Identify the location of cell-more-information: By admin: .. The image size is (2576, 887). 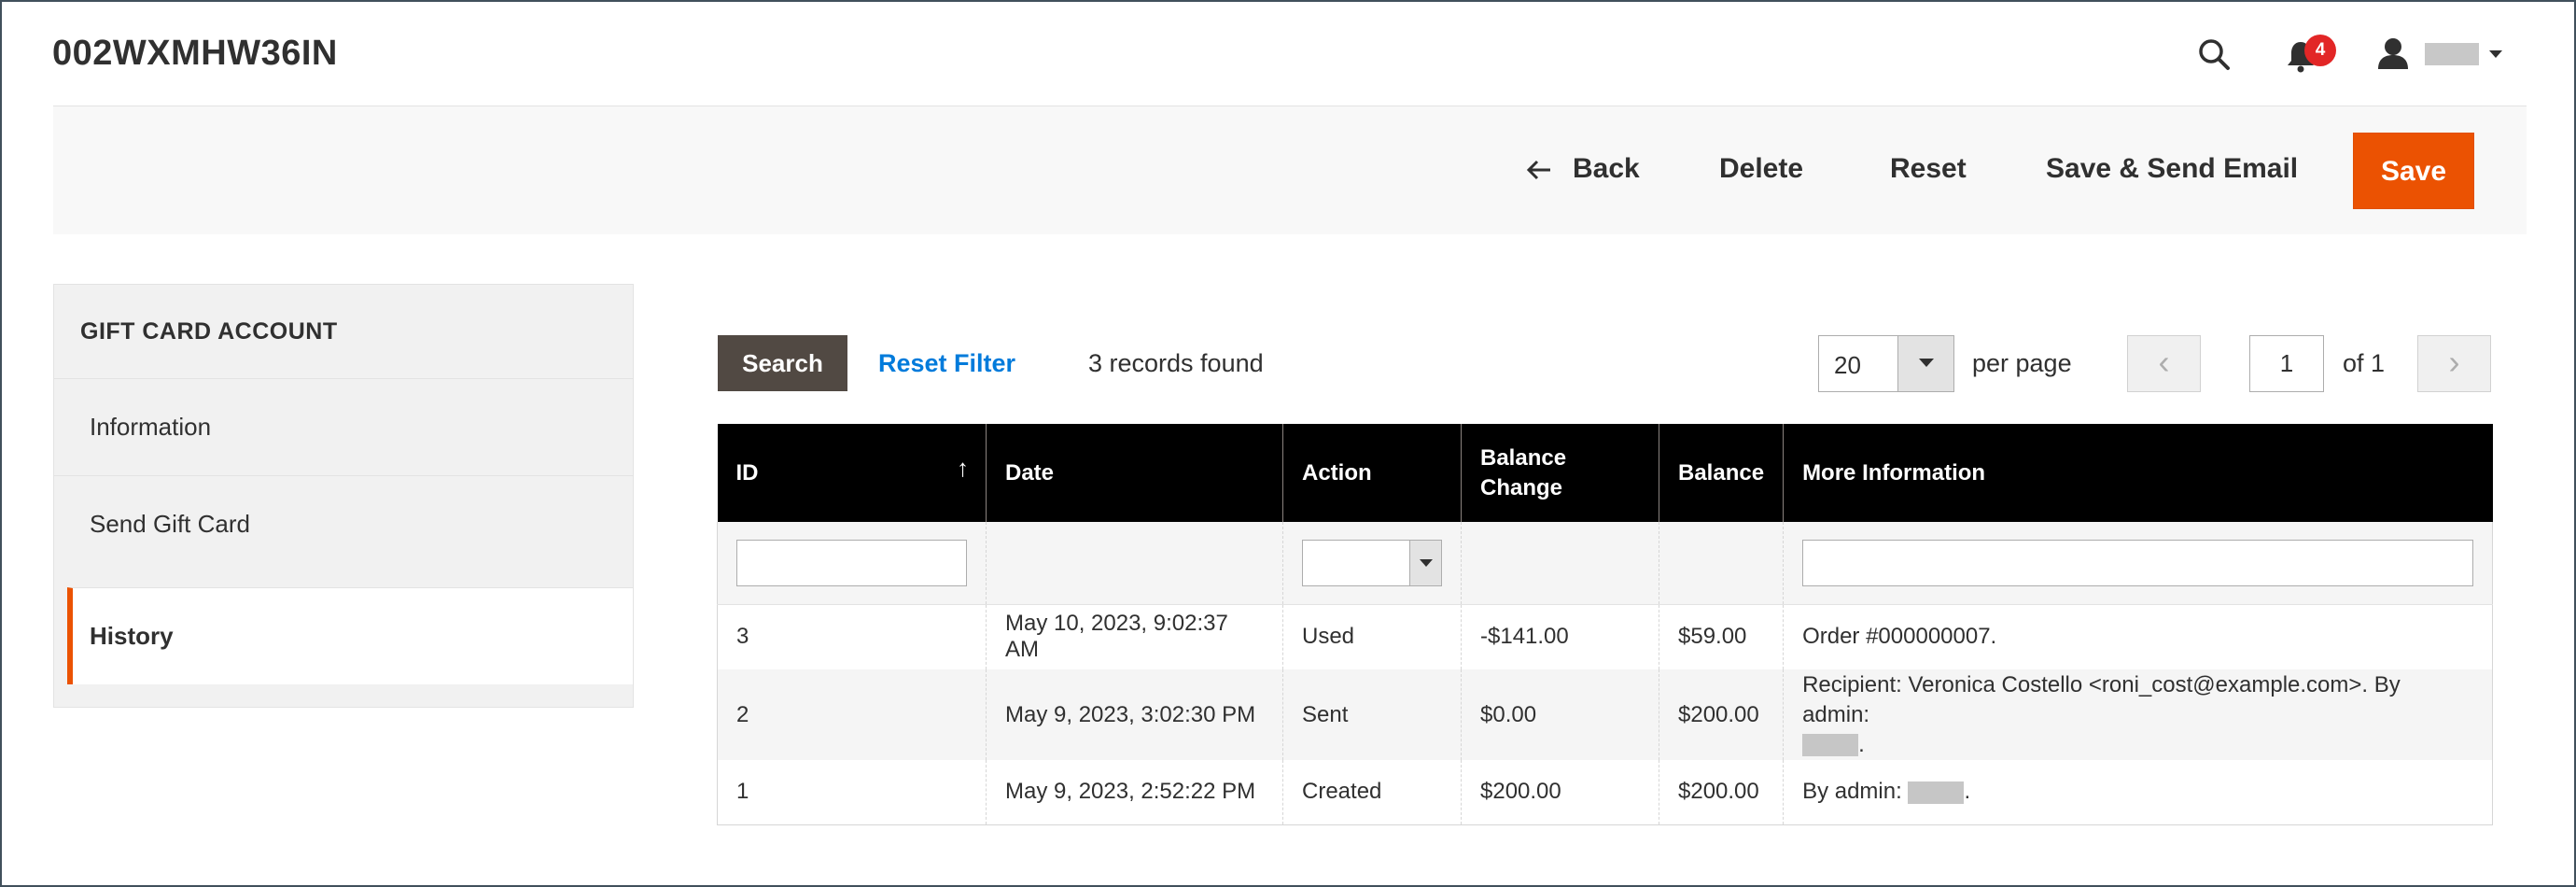
(2138, 792).